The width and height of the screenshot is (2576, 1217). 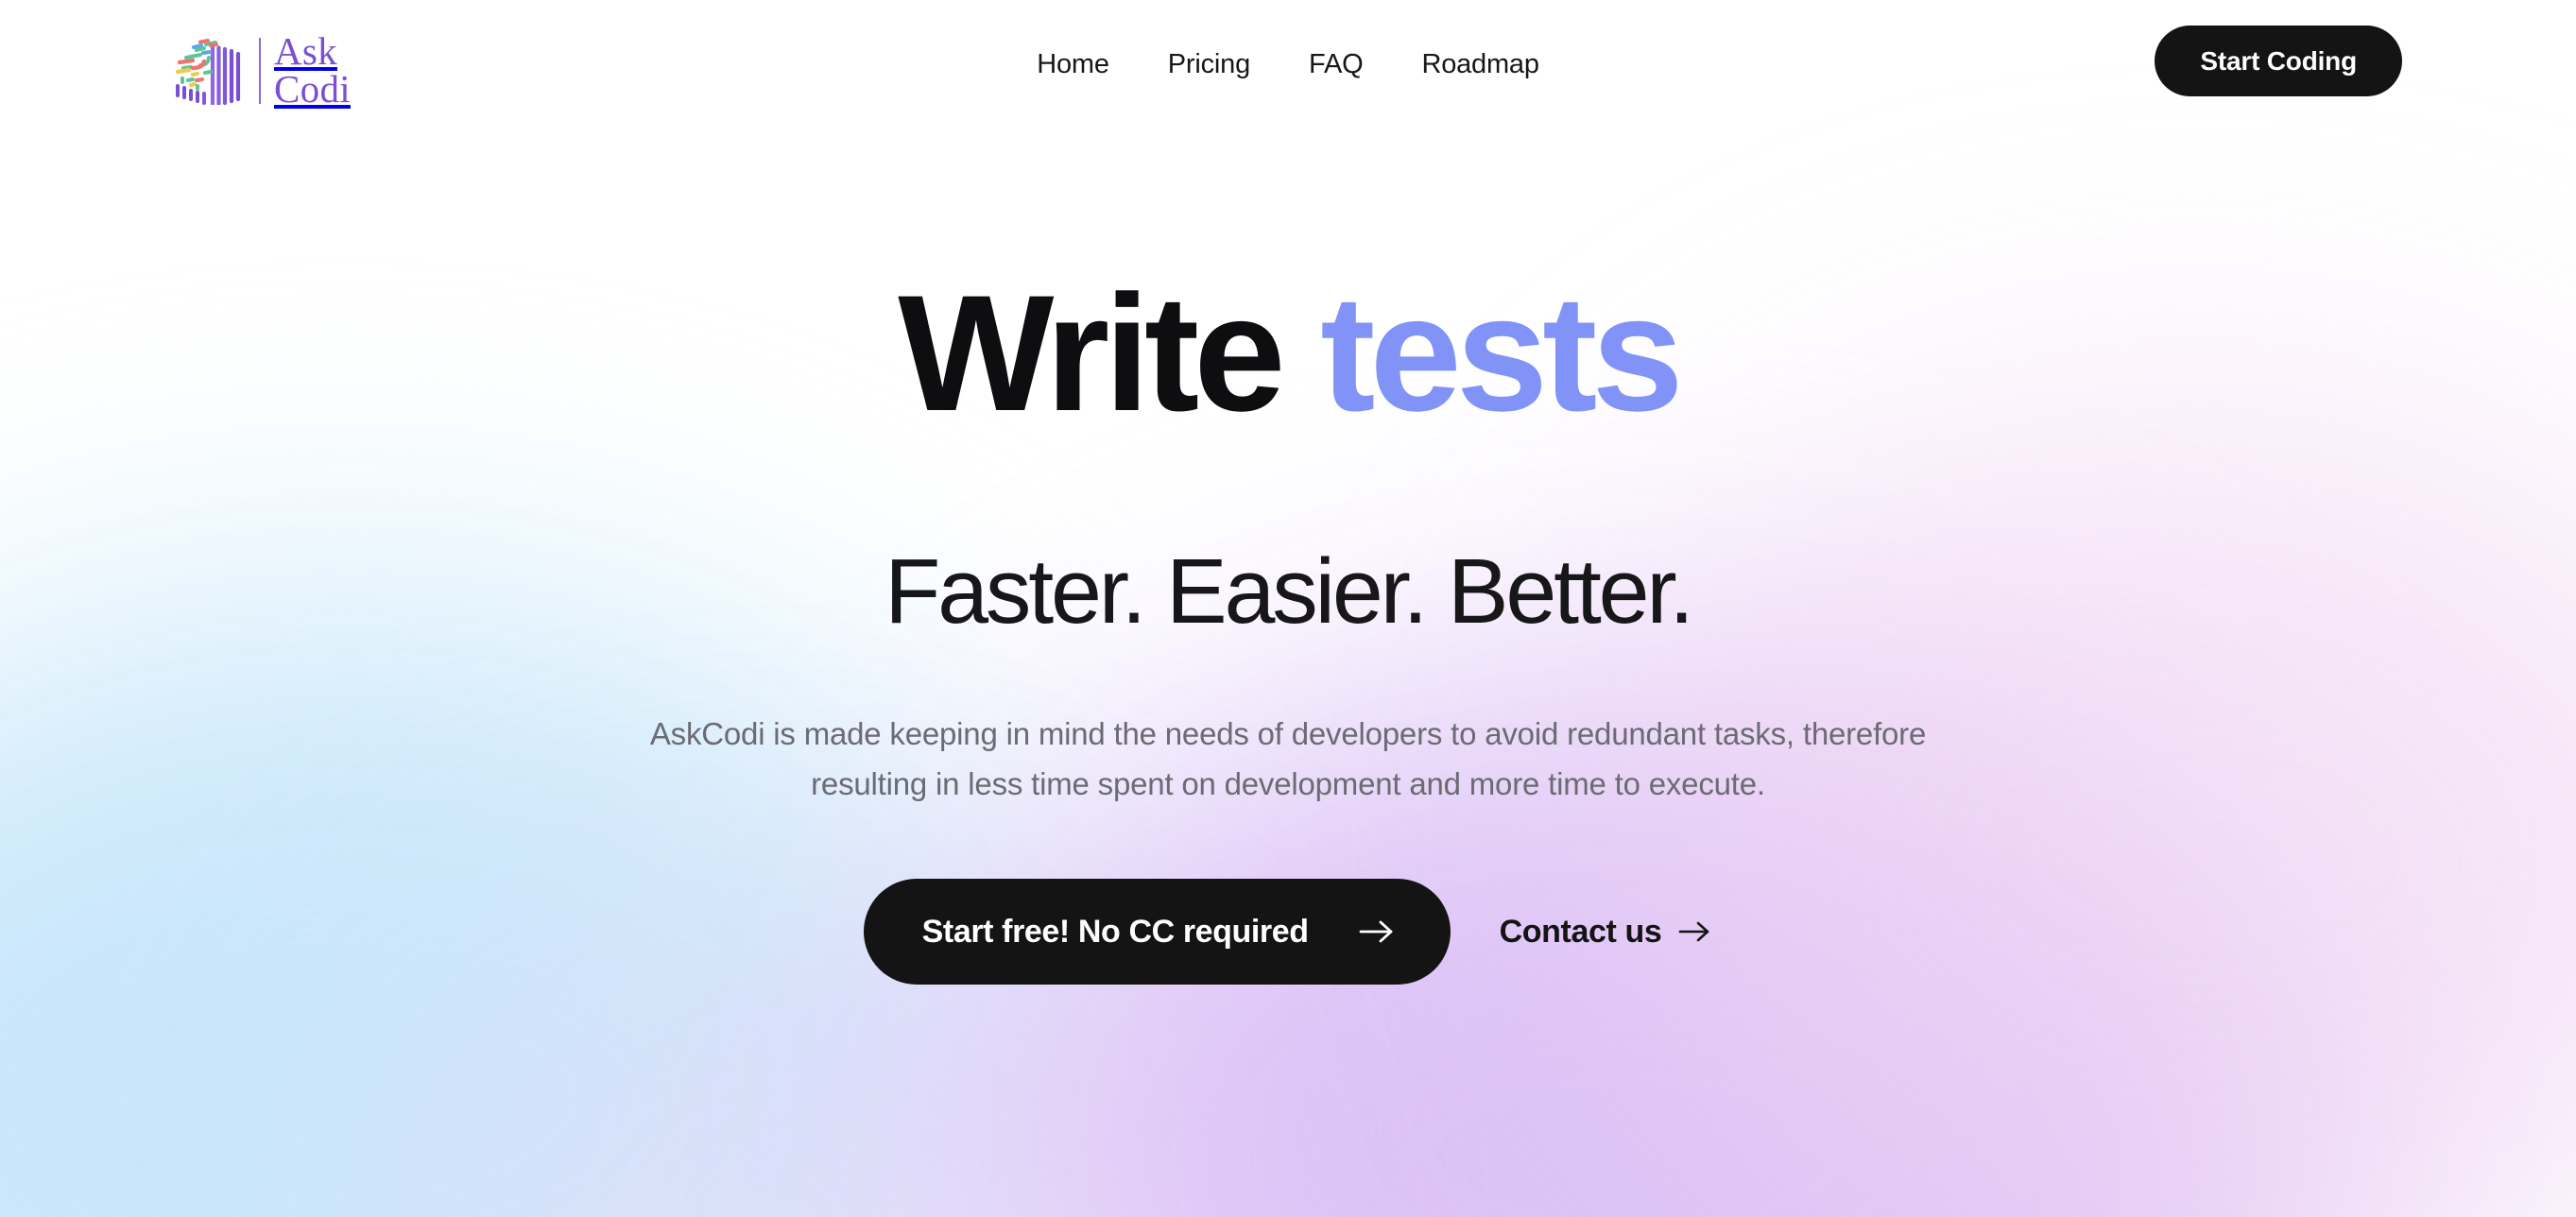 What do you see at coordinates (1073, 64) in the screenshot?
I see `nav-item-home: Home` at bounding box center [1073, 64].